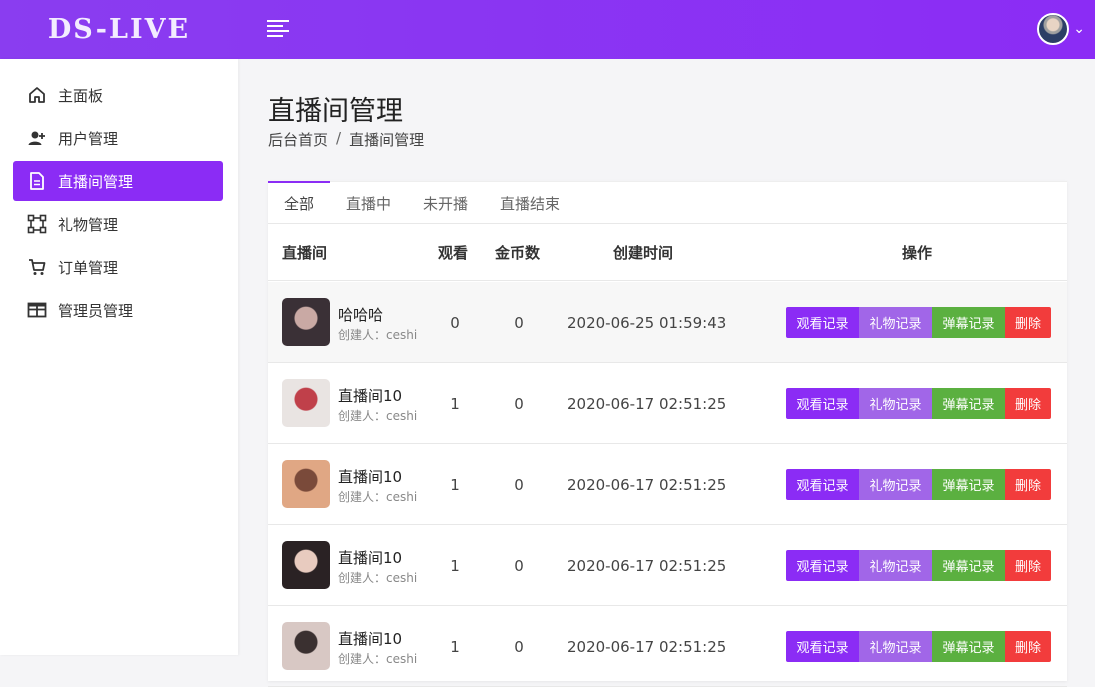 The height and width of the screenshot is (687, 1095). What do you see at coordinates (1079, 29) in the screenshot?
I see `chevron-down-icon: ⌄` at bounding box center [1079, 29].